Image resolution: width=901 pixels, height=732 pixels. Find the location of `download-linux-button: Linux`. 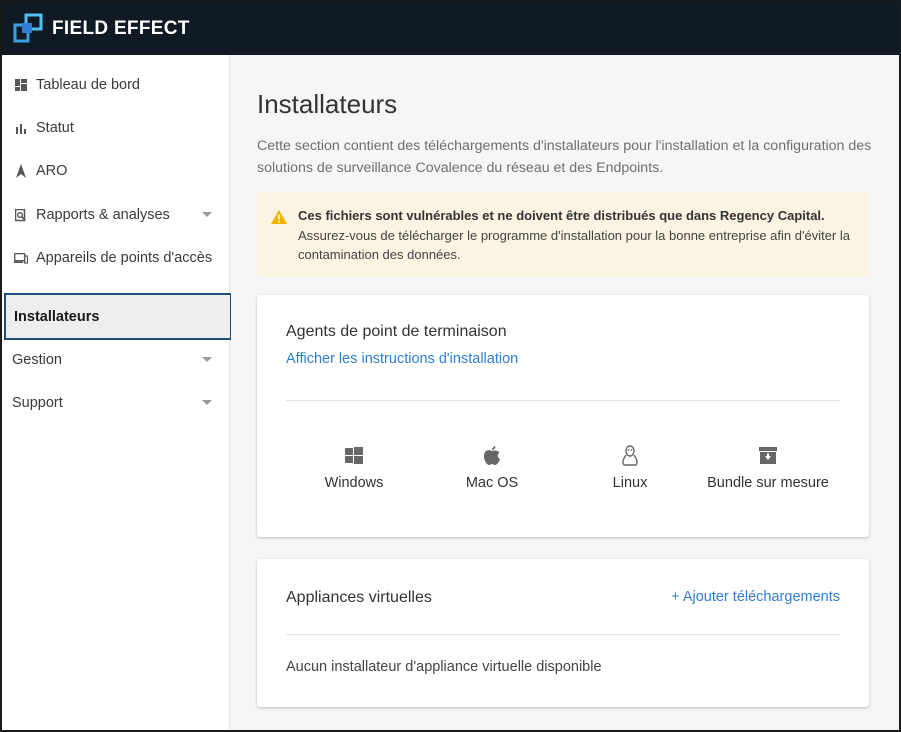

download-linux-button: Linux is located at coordinates (630, 468).